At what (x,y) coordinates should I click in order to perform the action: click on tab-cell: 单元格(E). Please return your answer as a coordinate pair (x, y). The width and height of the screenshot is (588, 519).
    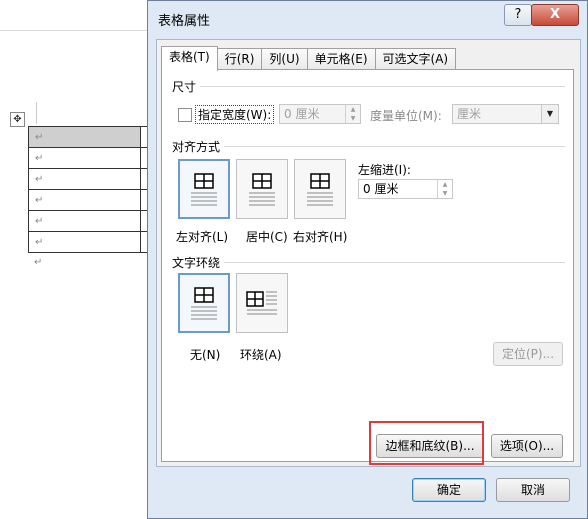
    Looking at the image, I should click on (341, 59).